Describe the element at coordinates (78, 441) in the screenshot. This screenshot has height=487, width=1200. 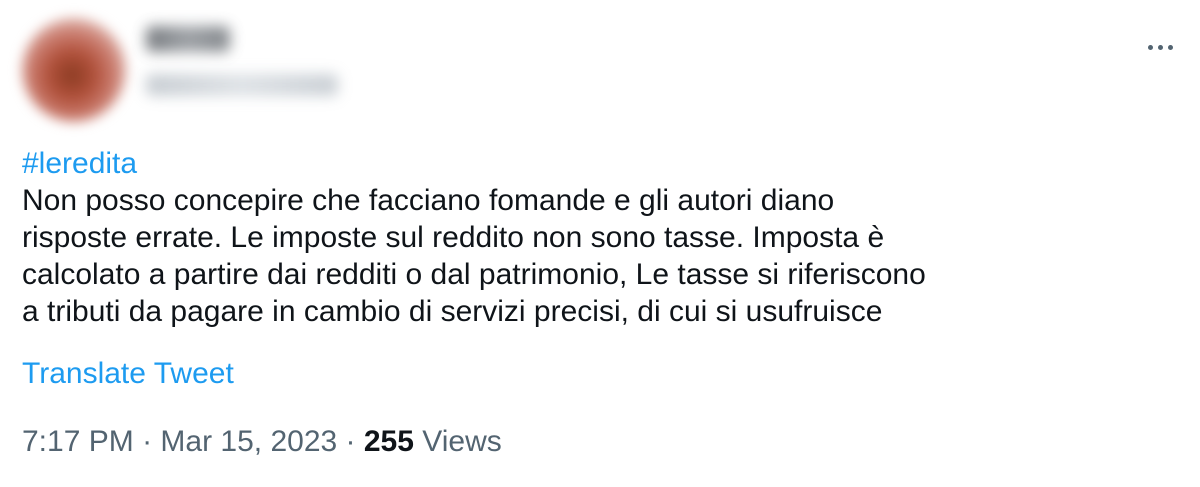
I see `tweet-time: 7:17 PM` at that location.